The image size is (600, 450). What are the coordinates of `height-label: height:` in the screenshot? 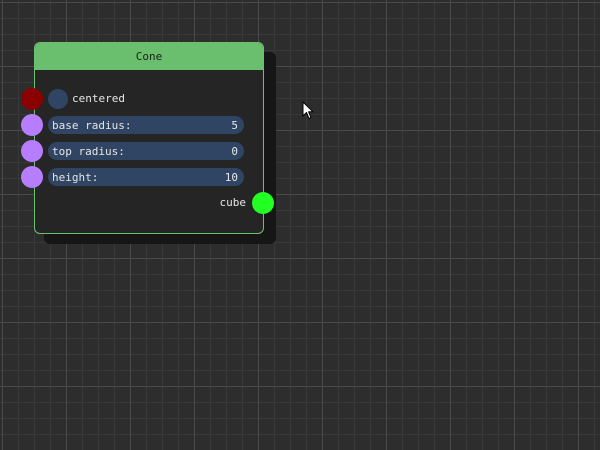 It's located at (75, 177).